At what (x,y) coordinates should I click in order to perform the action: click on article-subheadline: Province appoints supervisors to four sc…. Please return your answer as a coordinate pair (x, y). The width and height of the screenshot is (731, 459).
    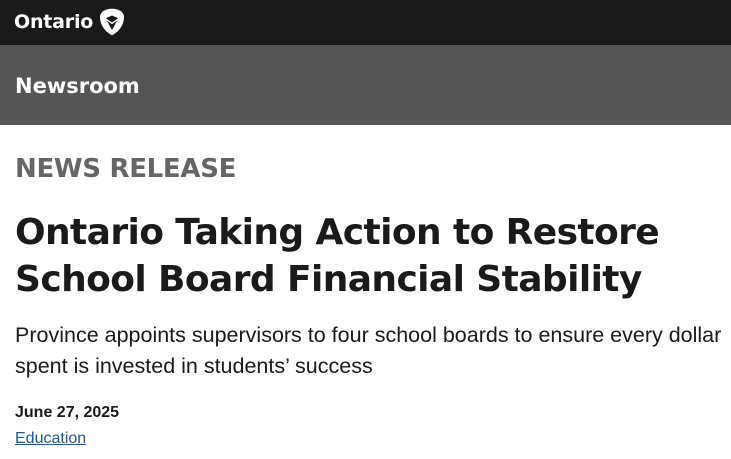
    Looking at the image, I should click on (368, 350).